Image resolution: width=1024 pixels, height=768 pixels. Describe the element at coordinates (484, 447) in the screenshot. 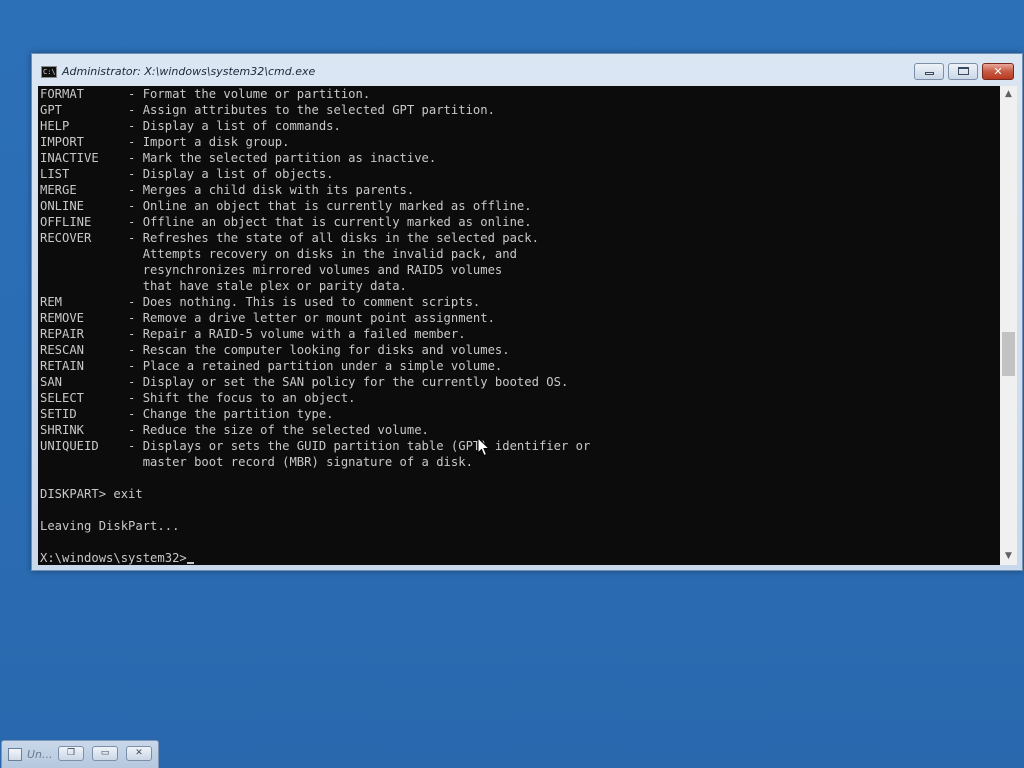

I see `mouse-pointer-icon` at that location.